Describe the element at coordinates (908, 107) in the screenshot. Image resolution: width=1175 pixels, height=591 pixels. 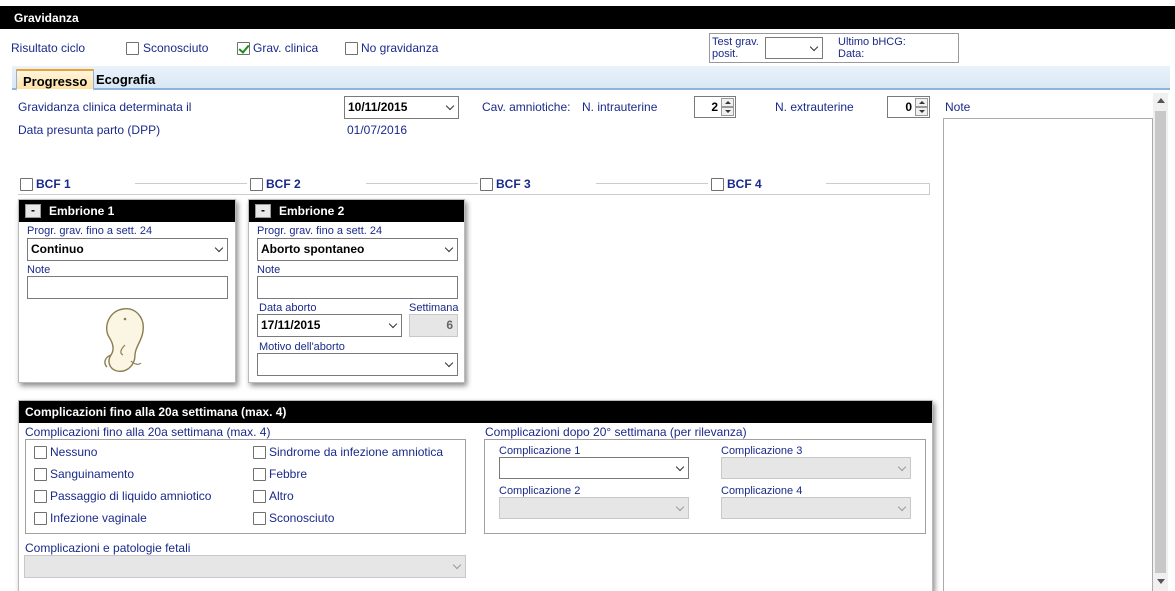
I see `extrauterine-stepper: 0` at that location.